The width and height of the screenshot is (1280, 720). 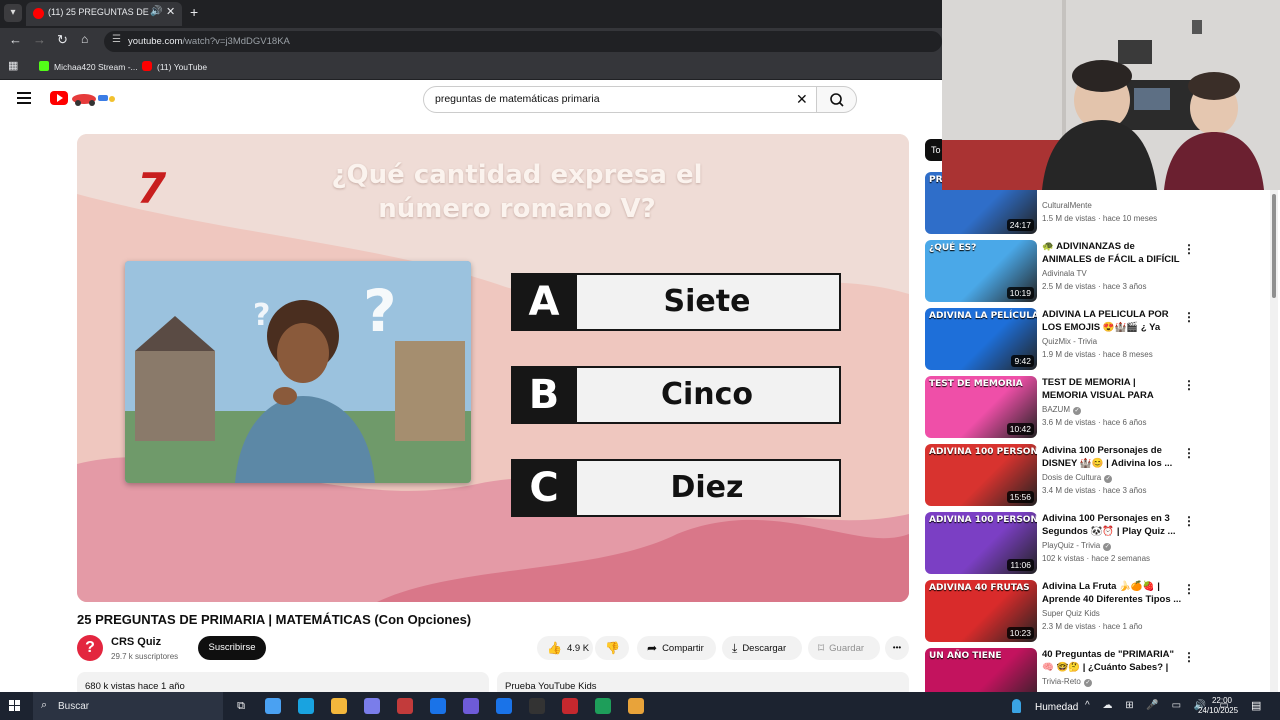 I want to click on clock-date: 24/10/2025, so click(x=1218, y=710).